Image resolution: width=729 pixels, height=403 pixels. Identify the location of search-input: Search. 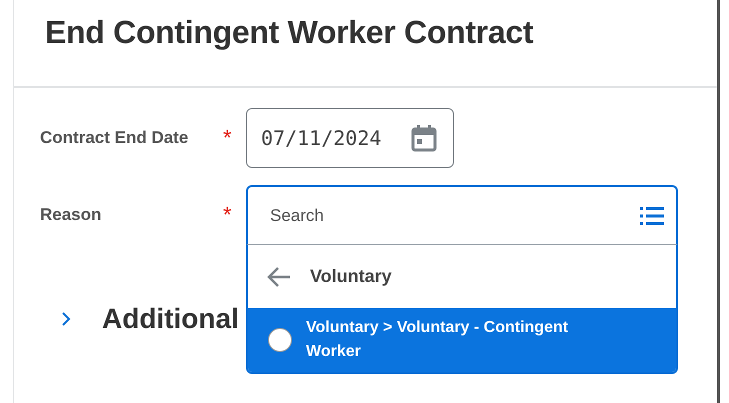
(454, 215).